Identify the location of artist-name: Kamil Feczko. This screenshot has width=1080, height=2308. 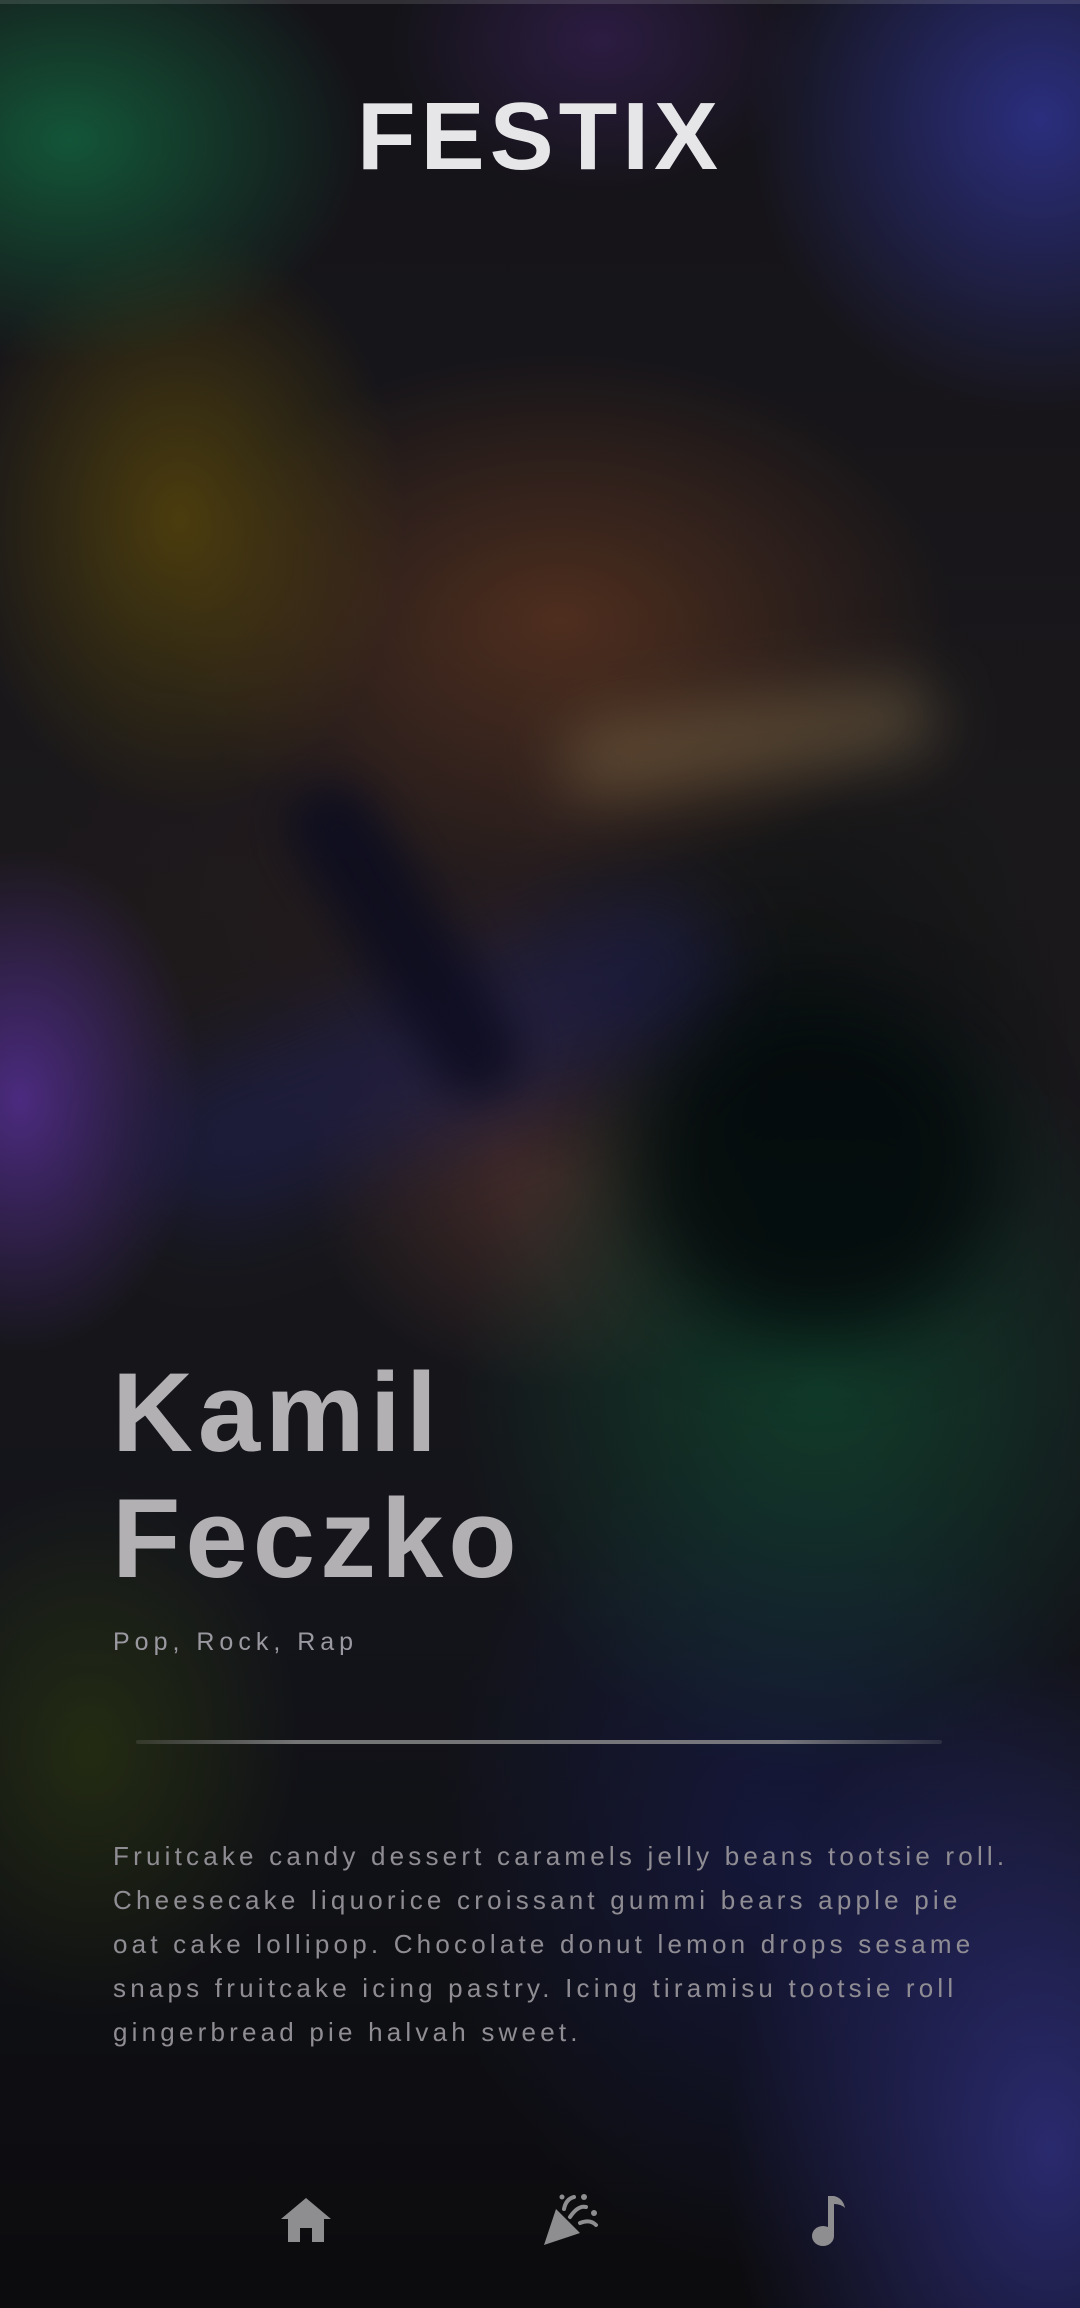
(542, 1476).